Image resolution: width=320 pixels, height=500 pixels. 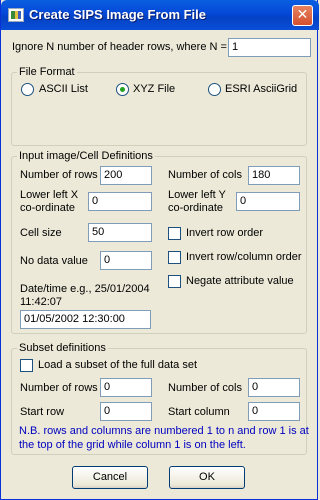 I want to click on lower-left-y-label-2: co-ordinate, so click(x=196, y=208).